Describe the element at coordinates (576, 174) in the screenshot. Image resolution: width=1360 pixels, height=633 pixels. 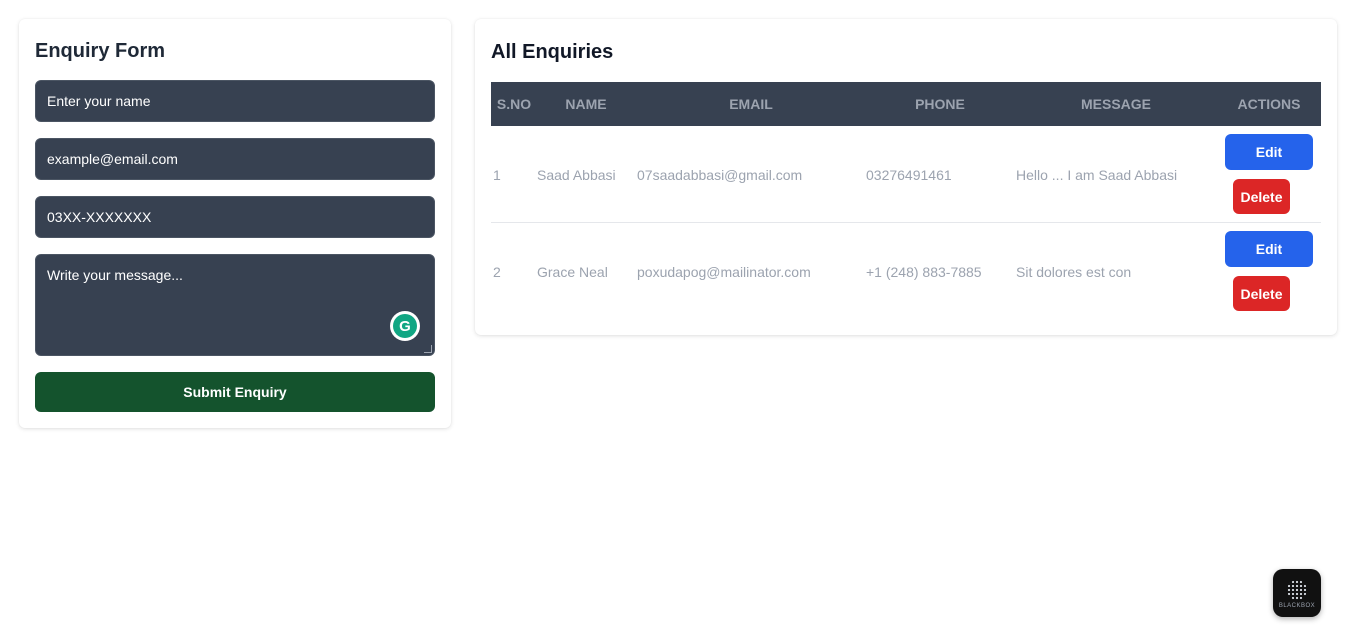
I see `cell-name: Saad Abbasi` at that location.